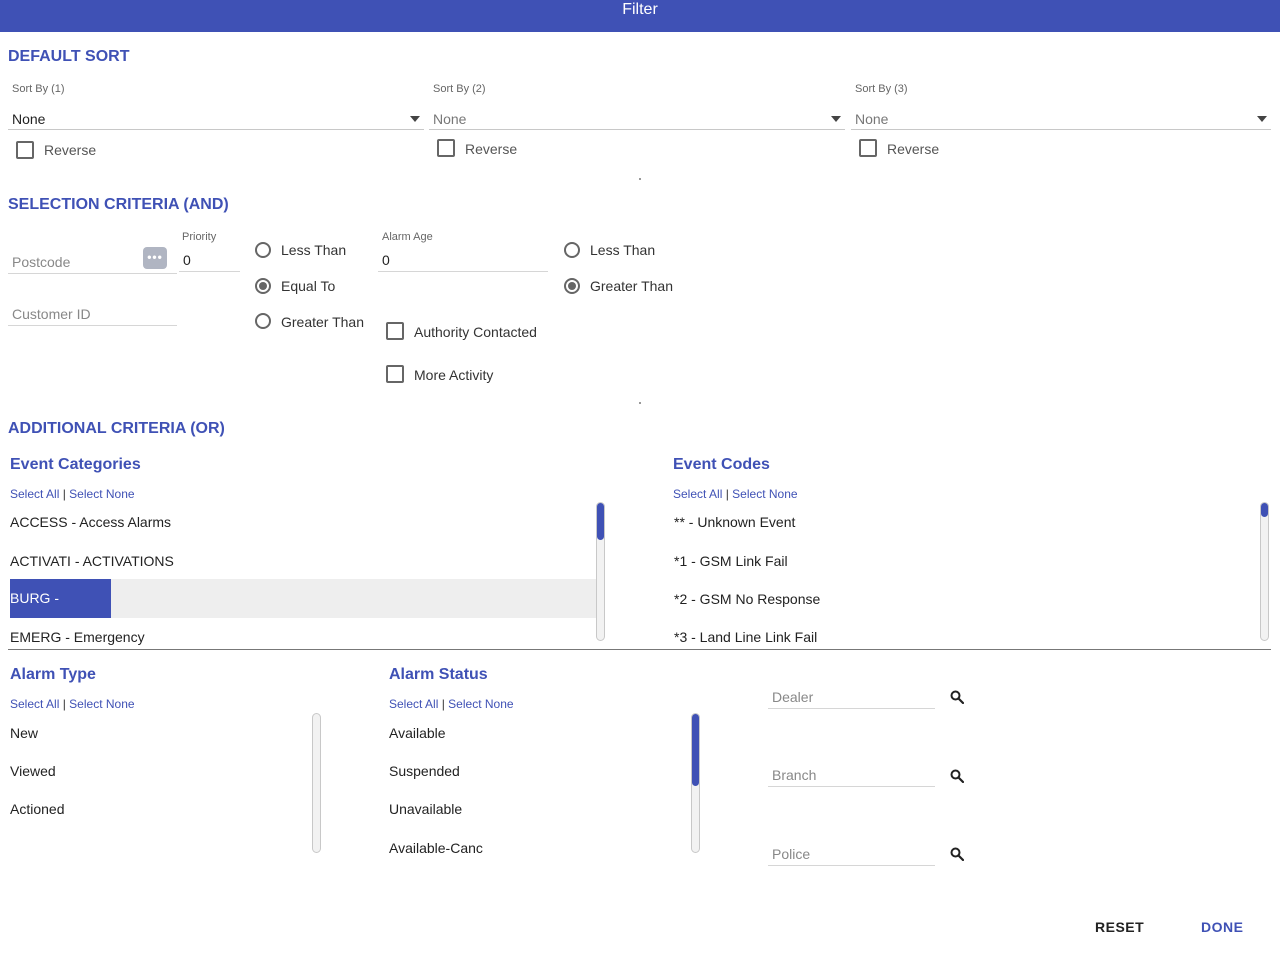  I want to click on branch-field: Branch, so click(851, 774).